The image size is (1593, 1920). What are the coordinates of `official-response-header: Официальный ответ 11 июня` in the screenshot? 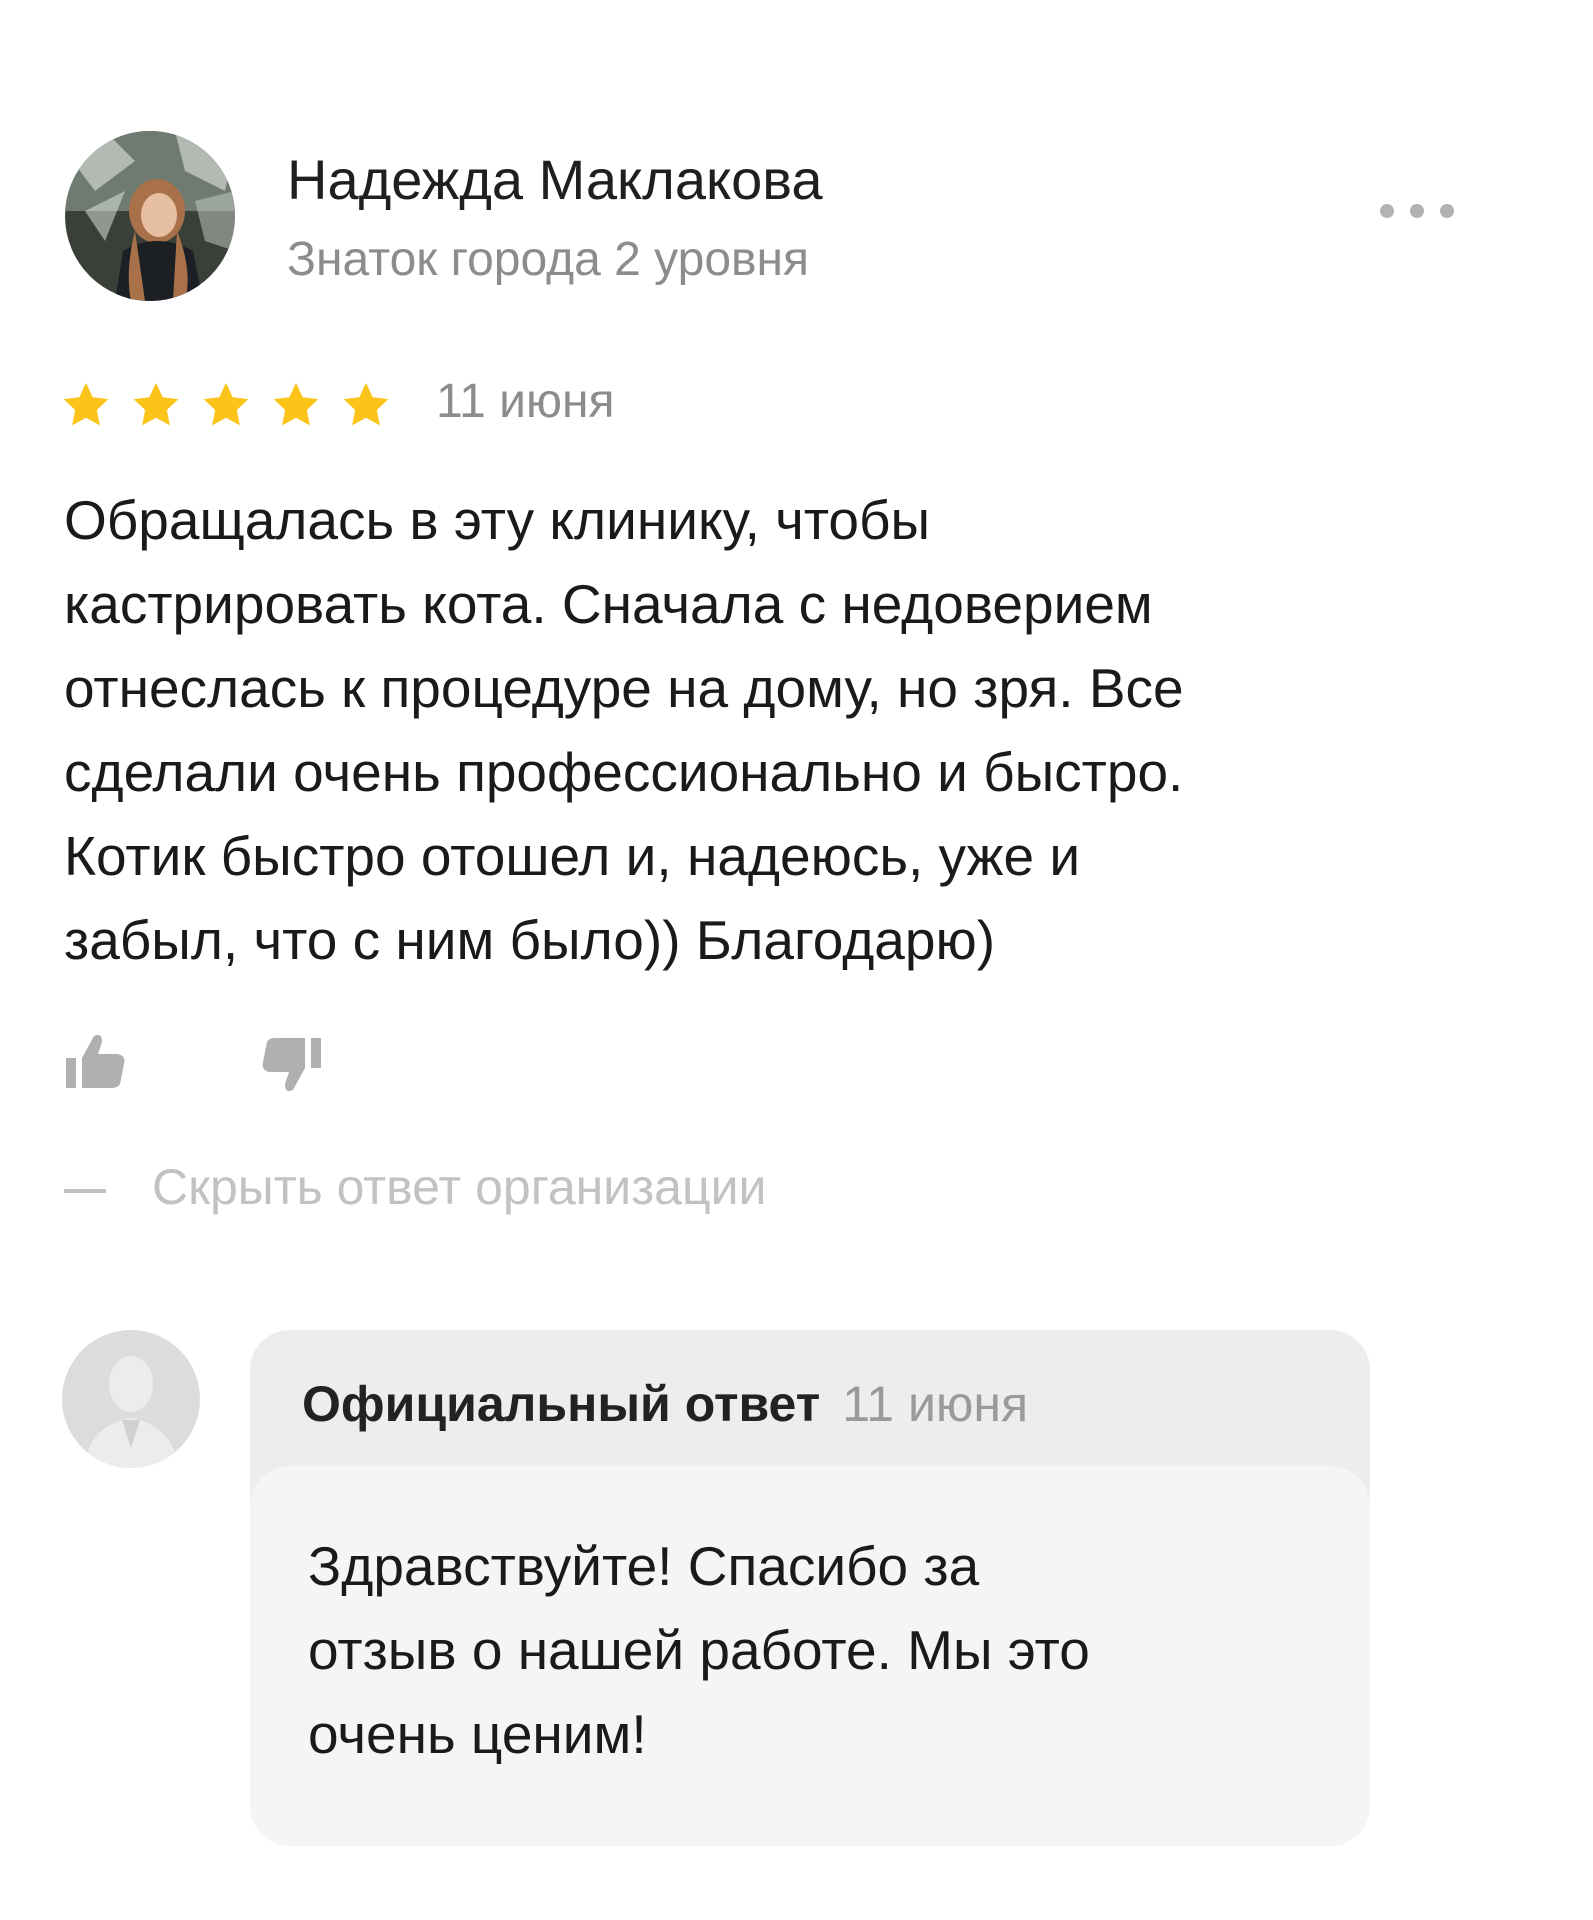 It's located at (665, 1410).